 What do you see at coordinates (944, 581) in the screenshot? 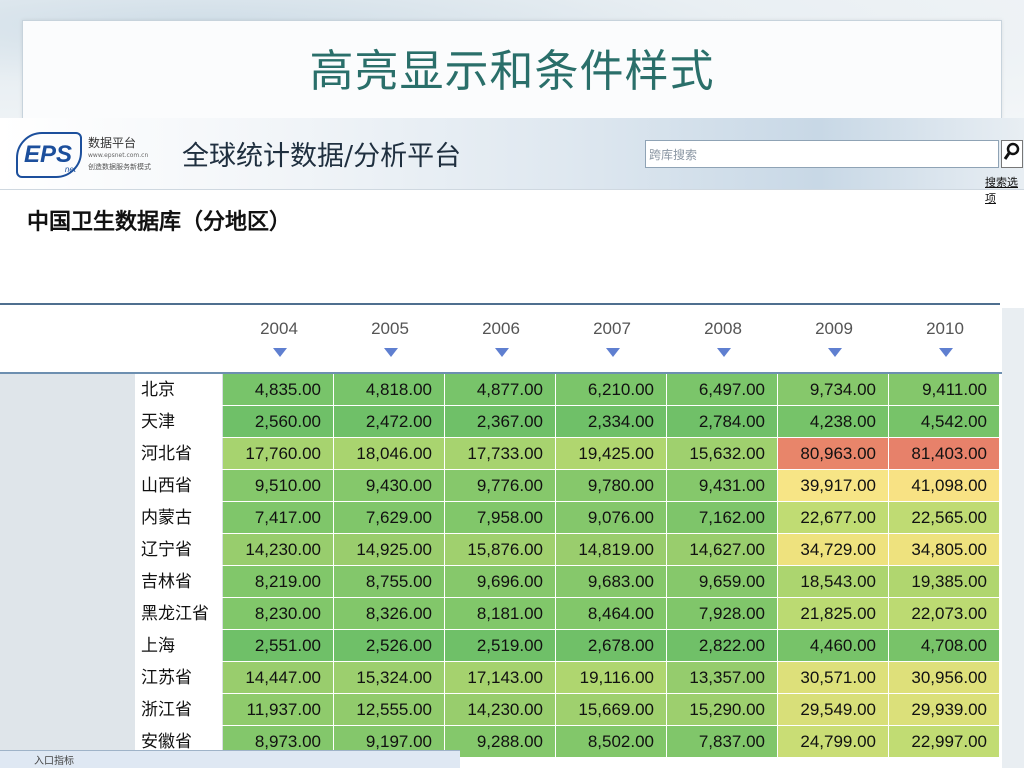
I see `data-cell: 19,385.00` at bounding box center [944, 581].